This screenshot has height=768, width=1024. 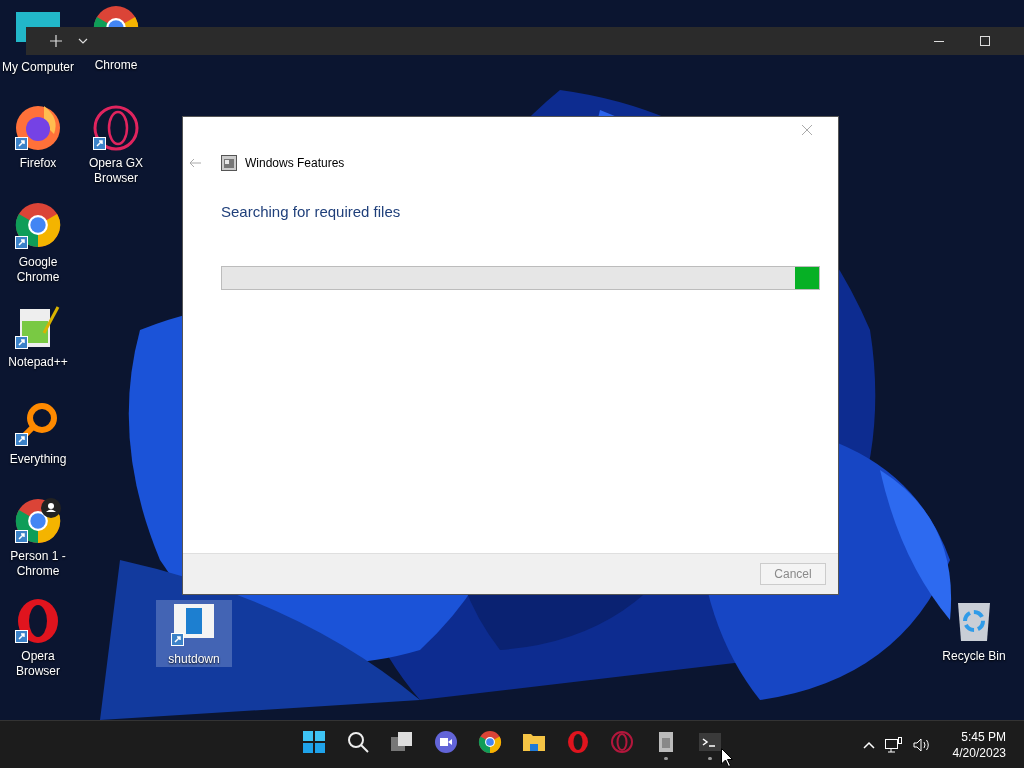 What do you see at coordinates (446, 741) in the screenshot?
I see `video-chat-icon` at bounding box center [446, 741].